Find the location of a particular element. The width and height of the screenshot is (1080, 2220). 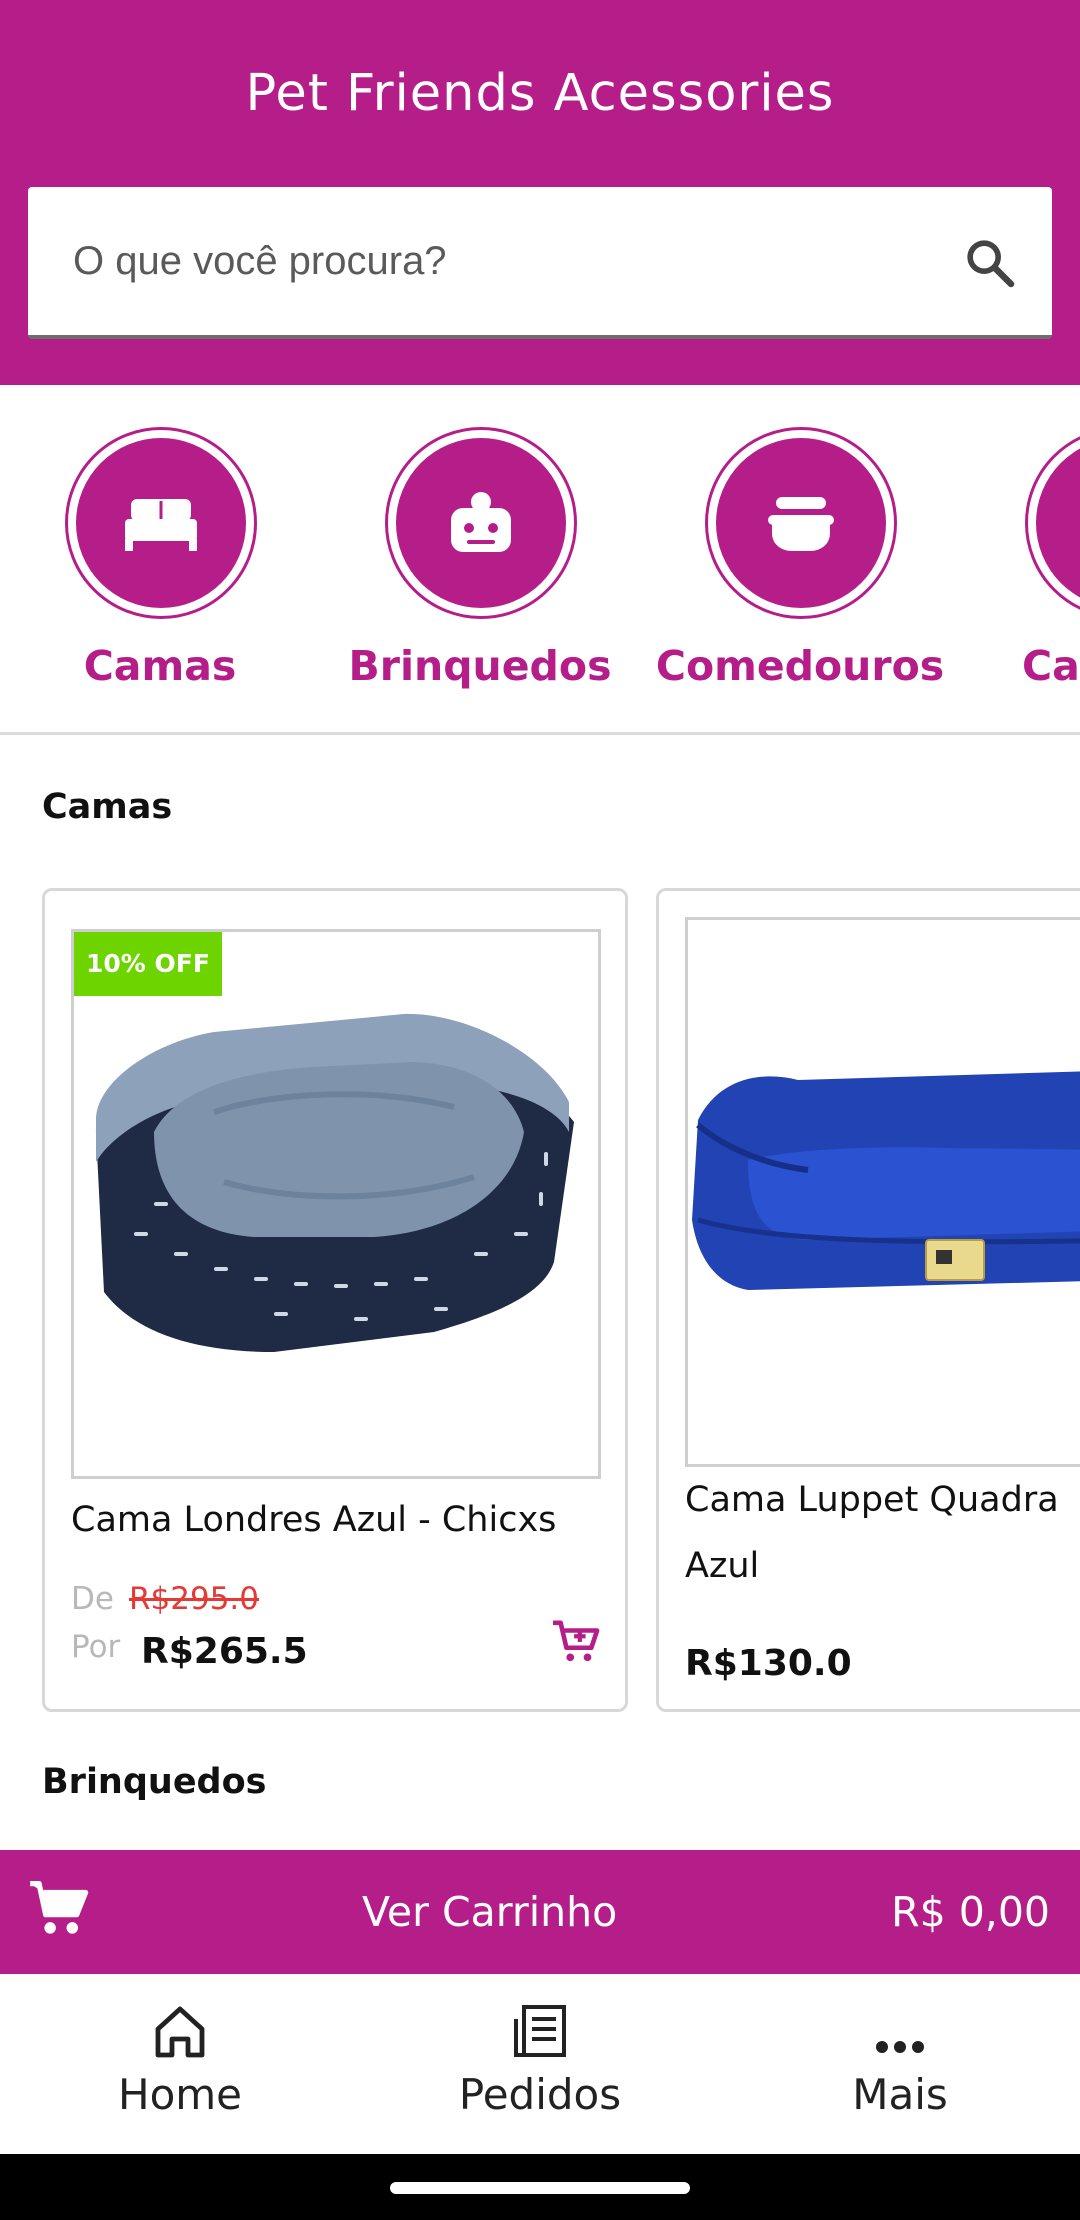

search-bar is located at coordinates (540, 263).